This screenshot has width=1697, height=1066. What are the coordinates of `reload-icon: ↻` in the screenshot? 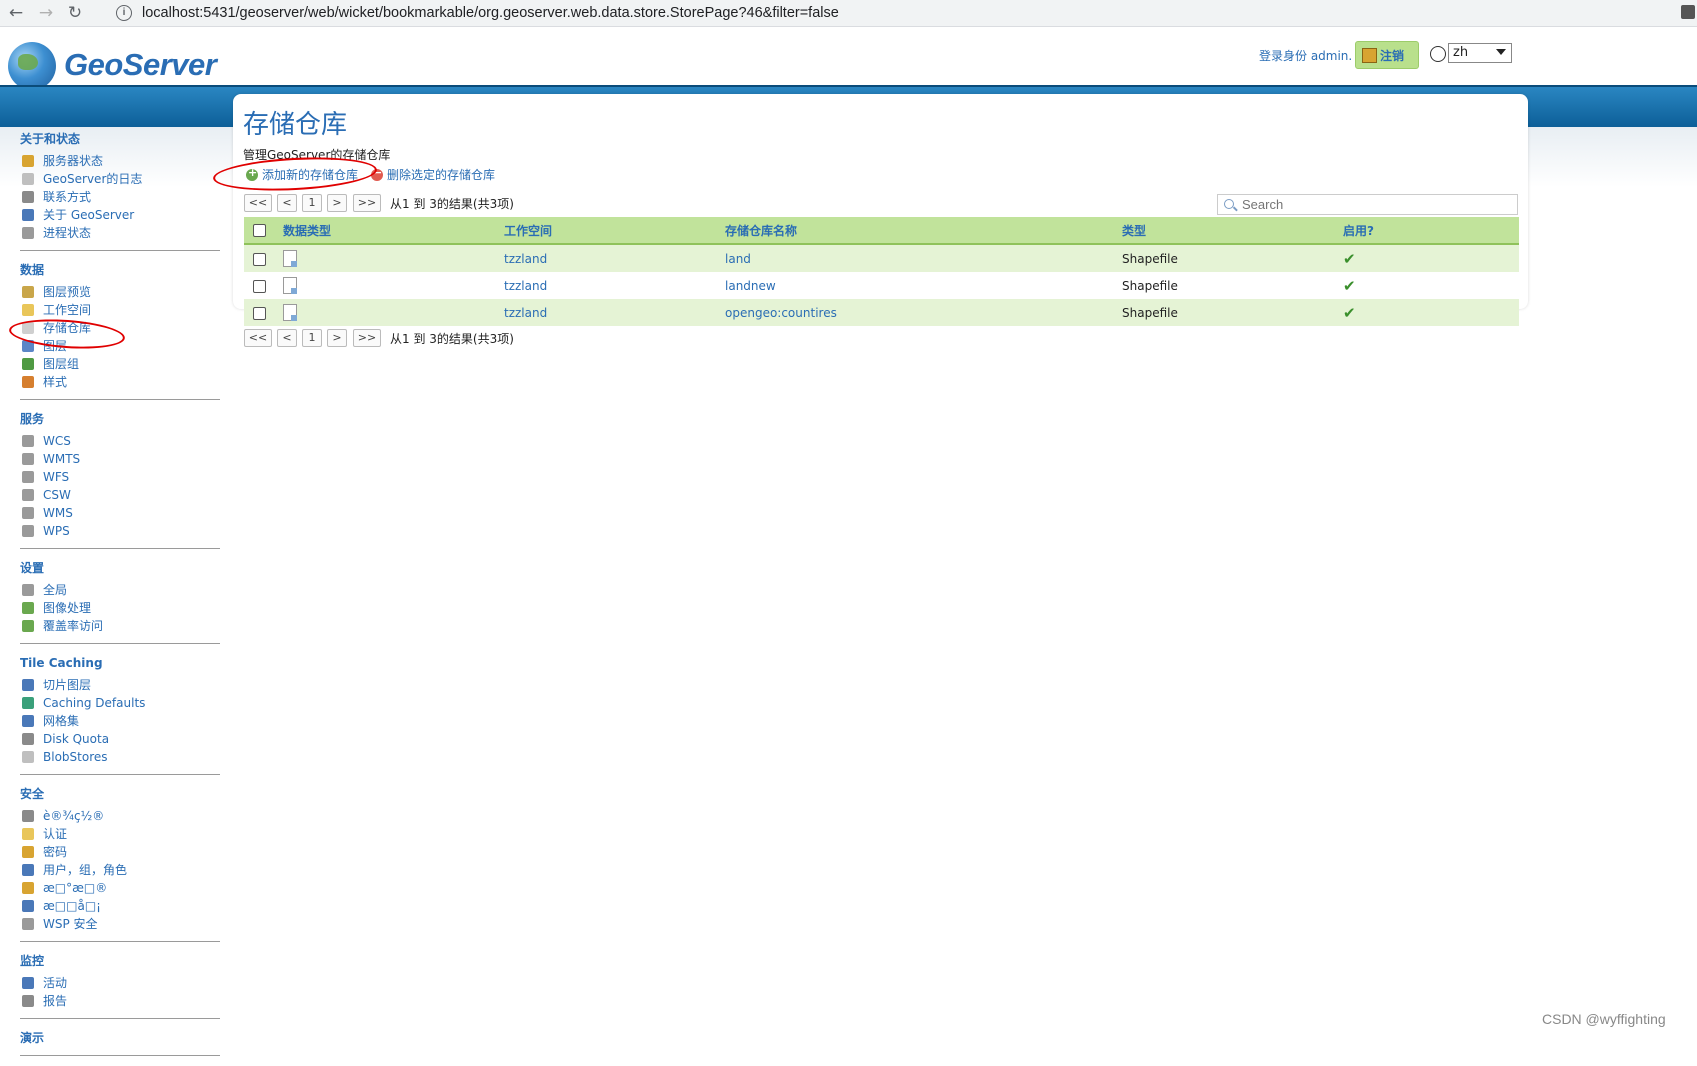 It's located at (75, 13).